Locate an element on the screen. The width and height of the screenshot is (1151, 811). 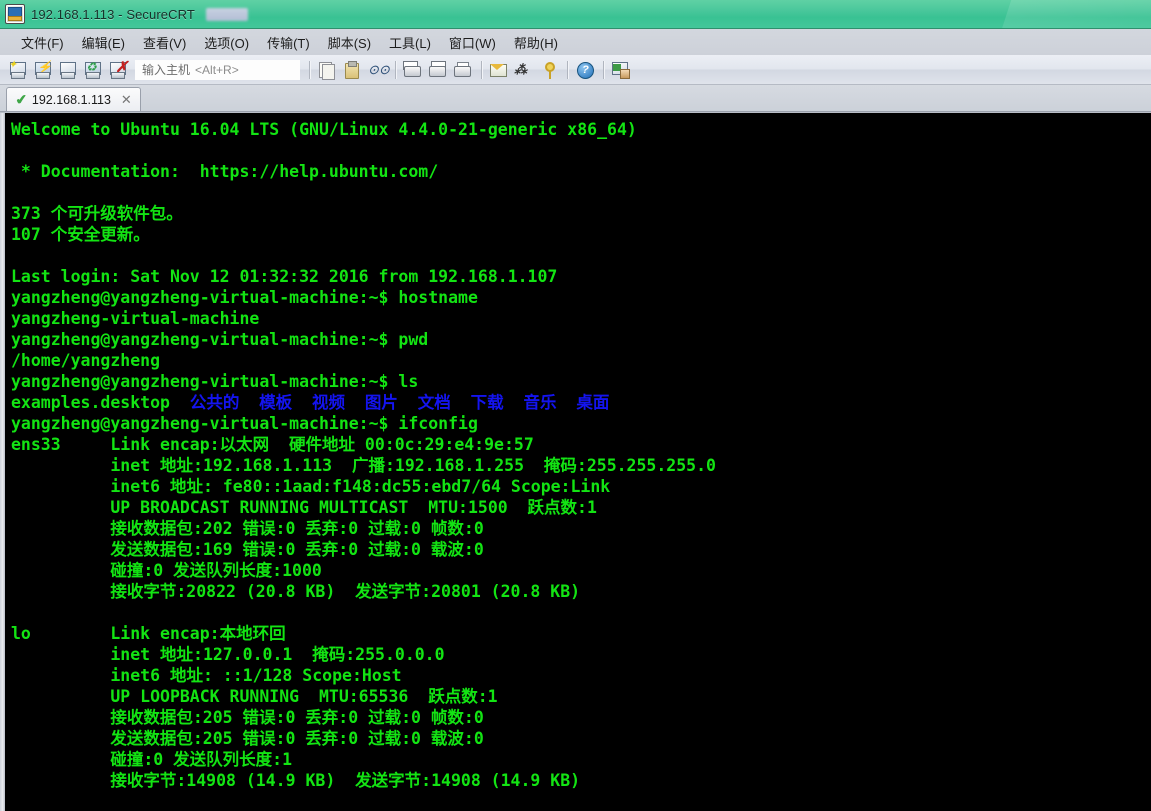
menu-script: 脚本(S) is located at coordinates (349, 42).